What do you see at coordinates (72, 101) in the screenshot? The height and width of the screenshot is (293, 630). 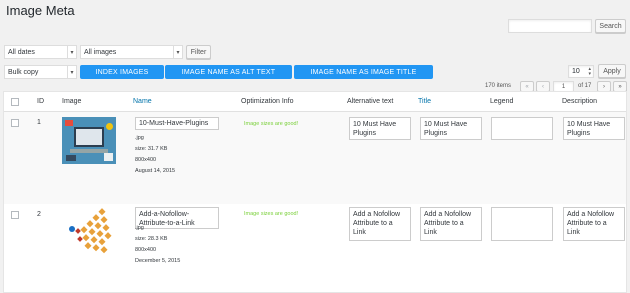 I see `col-image: Image` at bounding box center [72, 101].